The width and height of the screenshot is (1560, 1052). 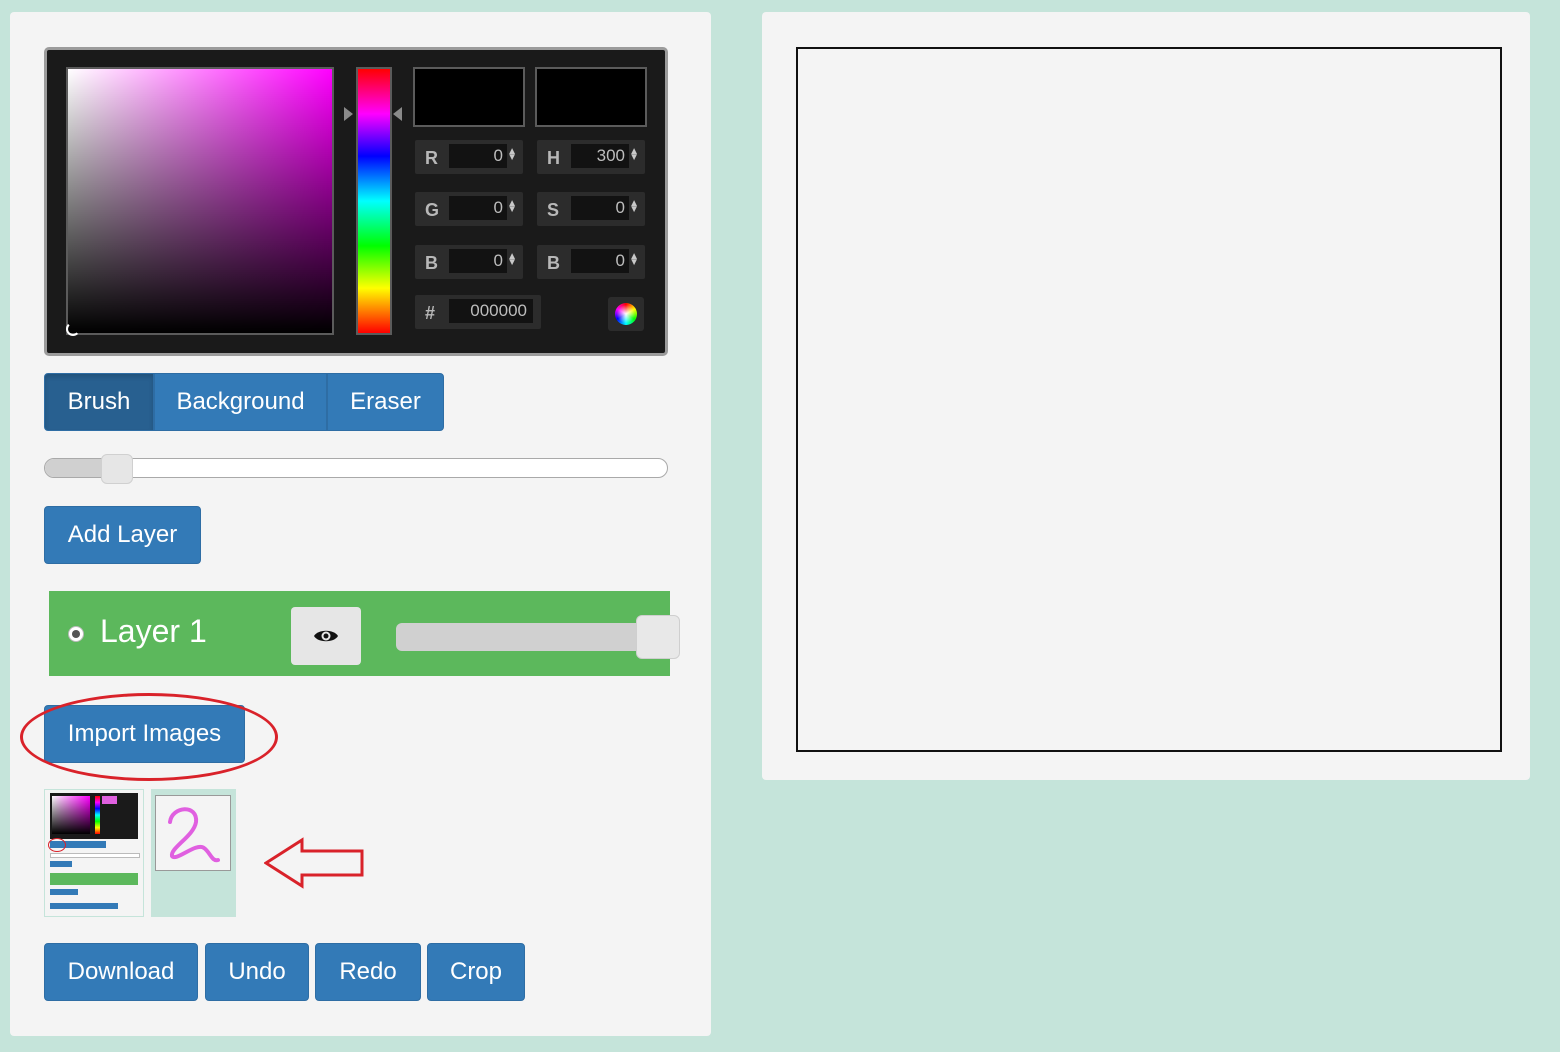 I want to click on hex-input: 000000, so click(x=491, y=311).